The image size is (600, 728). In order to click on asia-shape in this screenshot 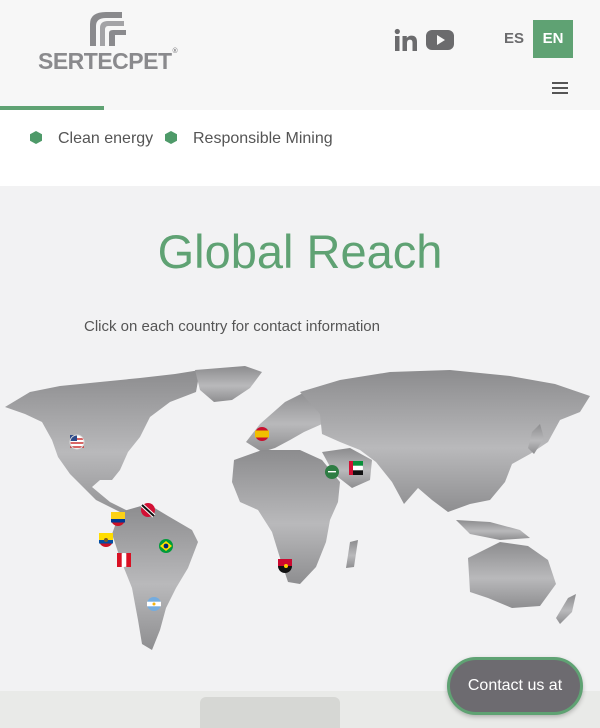, I will do `click(445, 441)`.